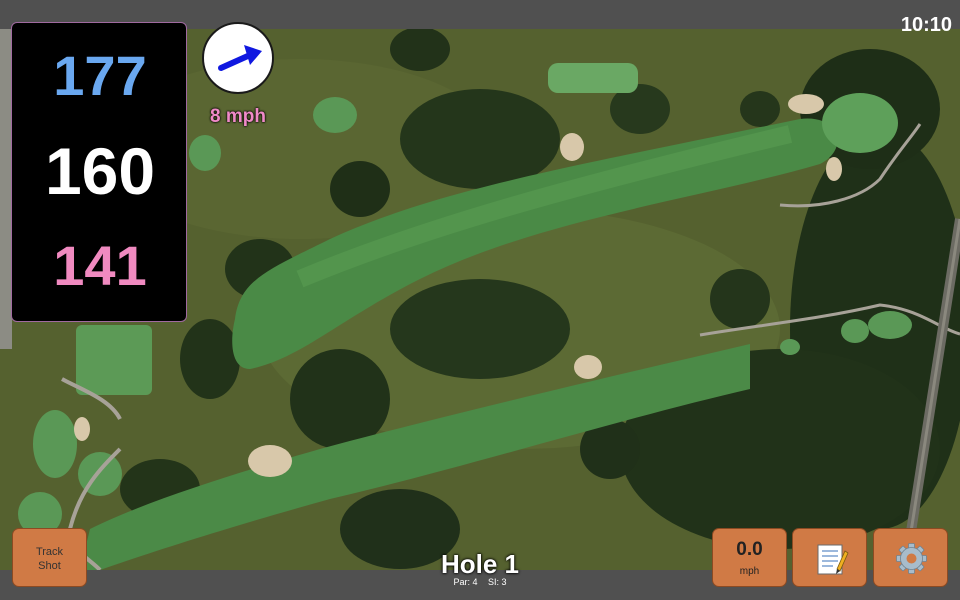 The image size is (960, 600). Describe the element at coordinates (238, 116) in the screenshot. I see `wind-speed-label: 8 mph` at that location.